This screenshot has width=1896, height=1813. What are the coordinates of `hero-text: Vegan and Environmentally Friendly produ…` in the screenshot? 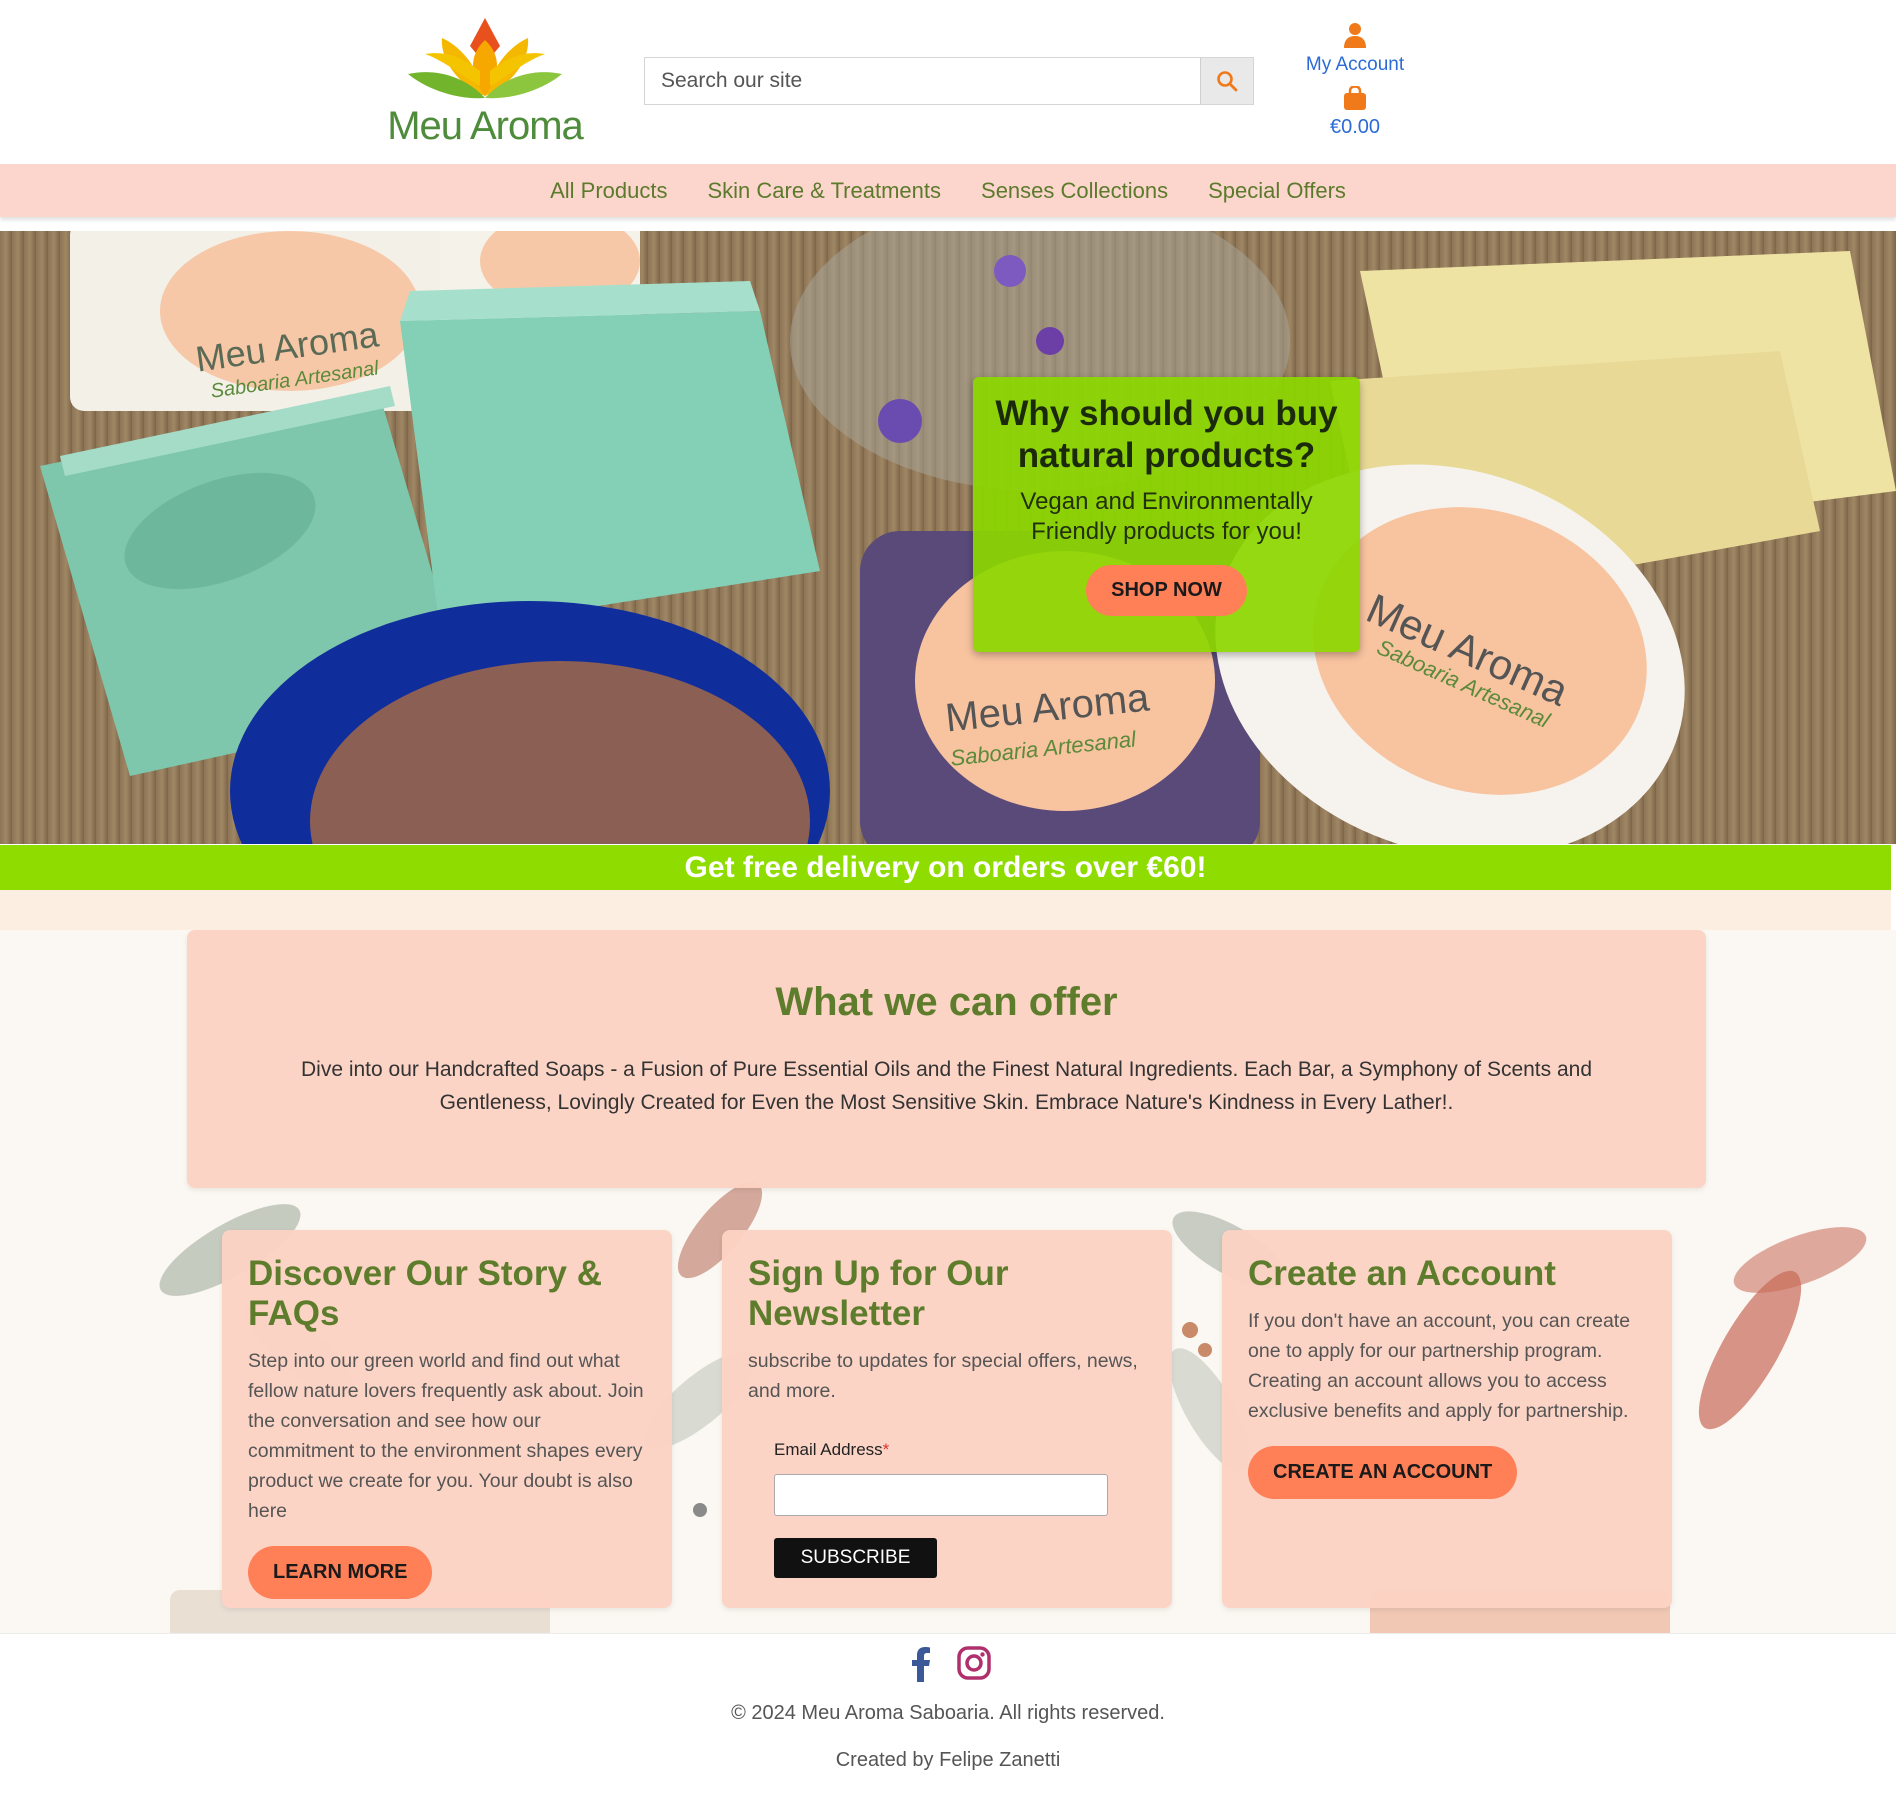 It's located at (1166, 516).